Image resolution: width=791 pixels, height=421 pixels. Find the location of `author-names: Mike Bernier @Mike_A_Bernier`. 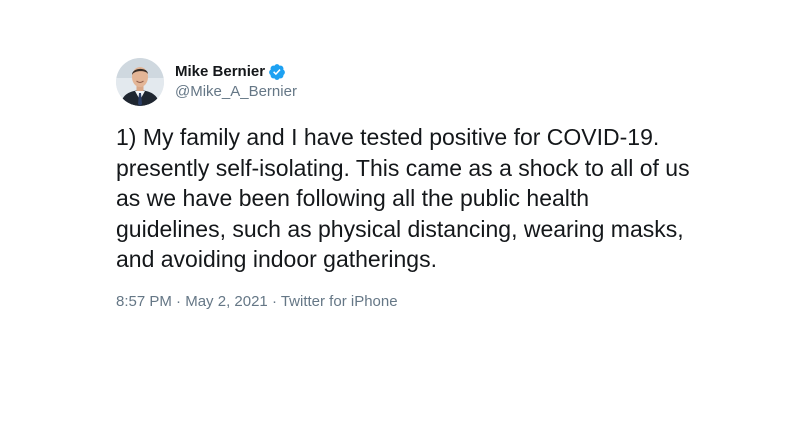

author-names: Mike Bernier @Mike_A_Bernier is located at coordinates (236, 82).